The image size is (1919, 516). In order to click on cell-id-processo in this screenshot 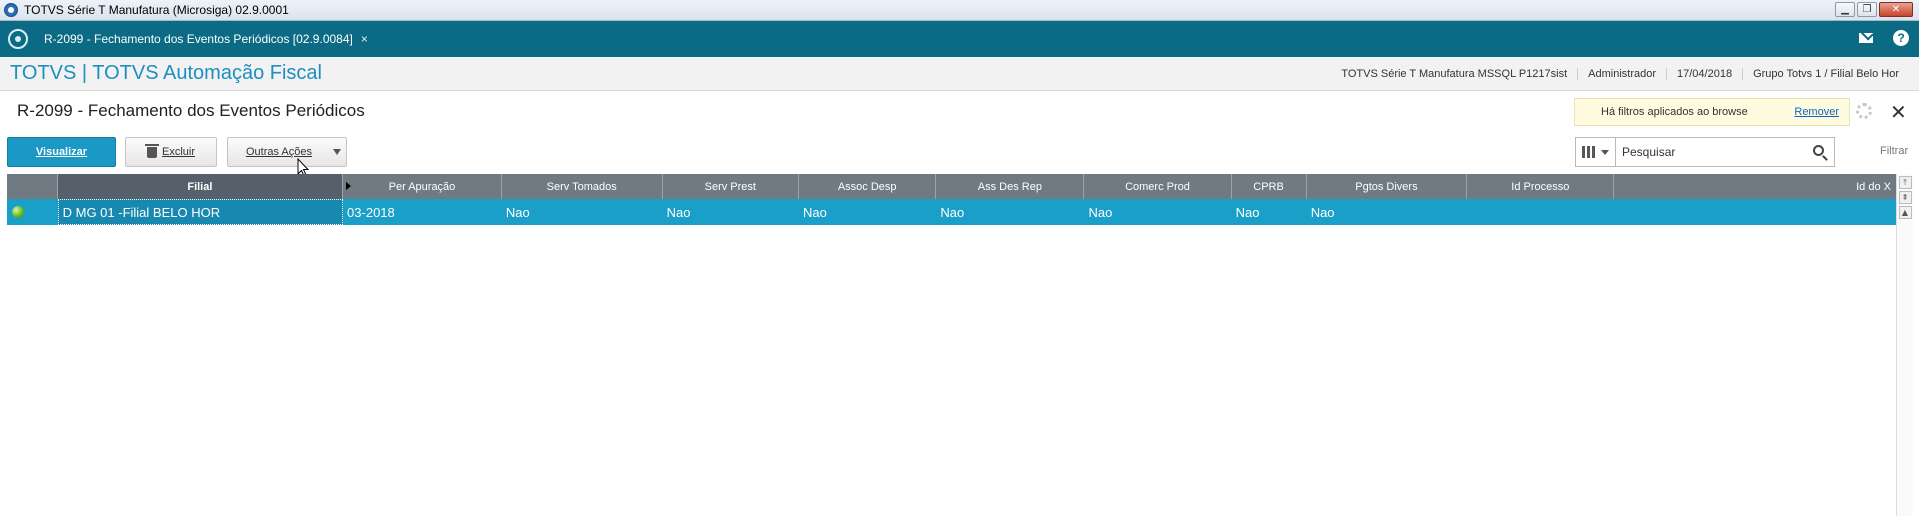, I will do `click(1540, 212)`.